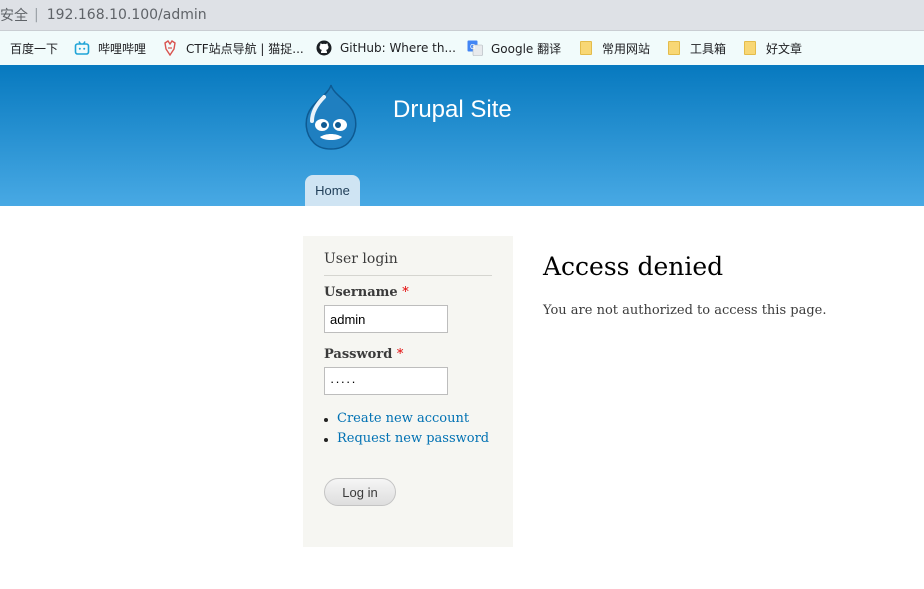  What do you see at coordinates (784, 48) in the screenshot?
I see `bookmark-label: 好文章` at bounding box center [784, 48].